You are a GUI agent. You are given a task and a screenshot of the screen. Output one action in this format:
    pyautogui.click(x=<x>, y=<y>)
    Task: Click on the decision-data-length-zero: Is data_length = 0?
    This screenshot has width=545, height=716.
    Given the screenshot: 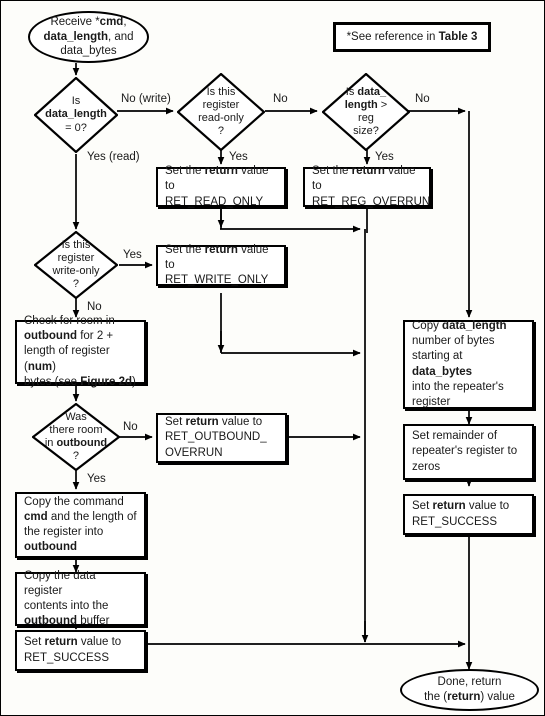 What is the action you would take?
    pyautogui.click(x=76, y=115)
    